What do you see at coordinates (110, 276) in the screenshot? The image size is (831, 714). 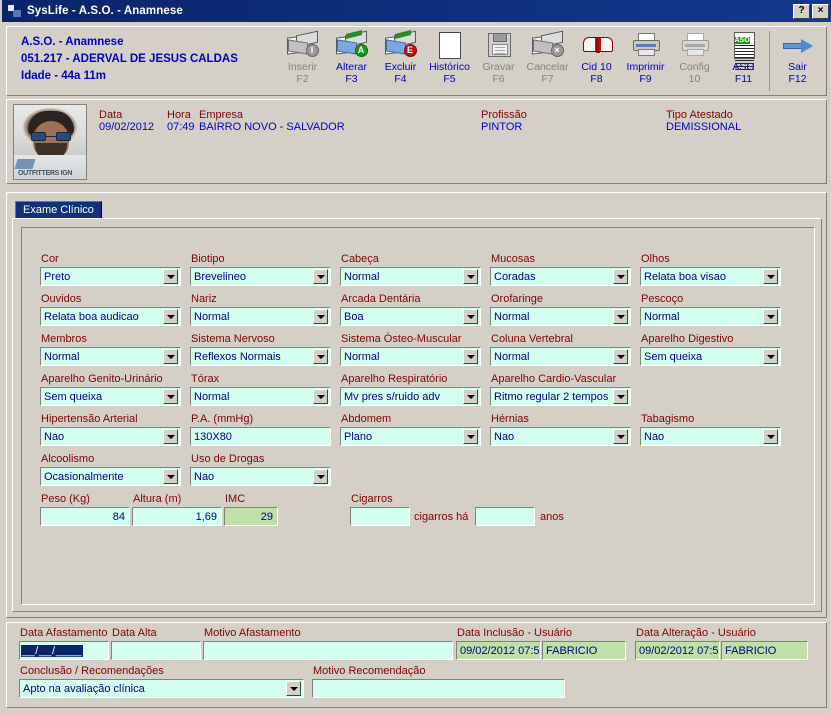 I see `cor-combo: Preto` at bounding box center [110, 276].